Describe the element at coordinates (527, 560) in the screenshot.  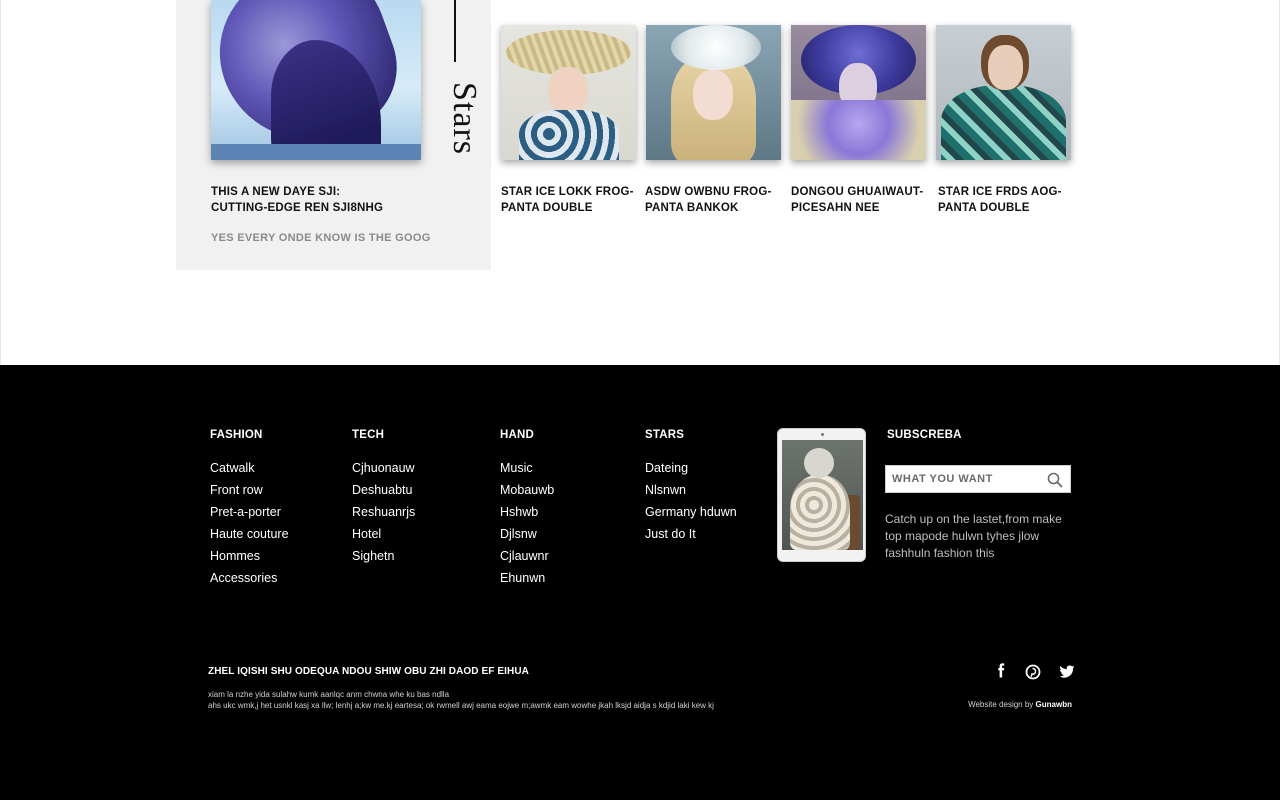
I see `footer-link: Cjlauwnr` at that location.